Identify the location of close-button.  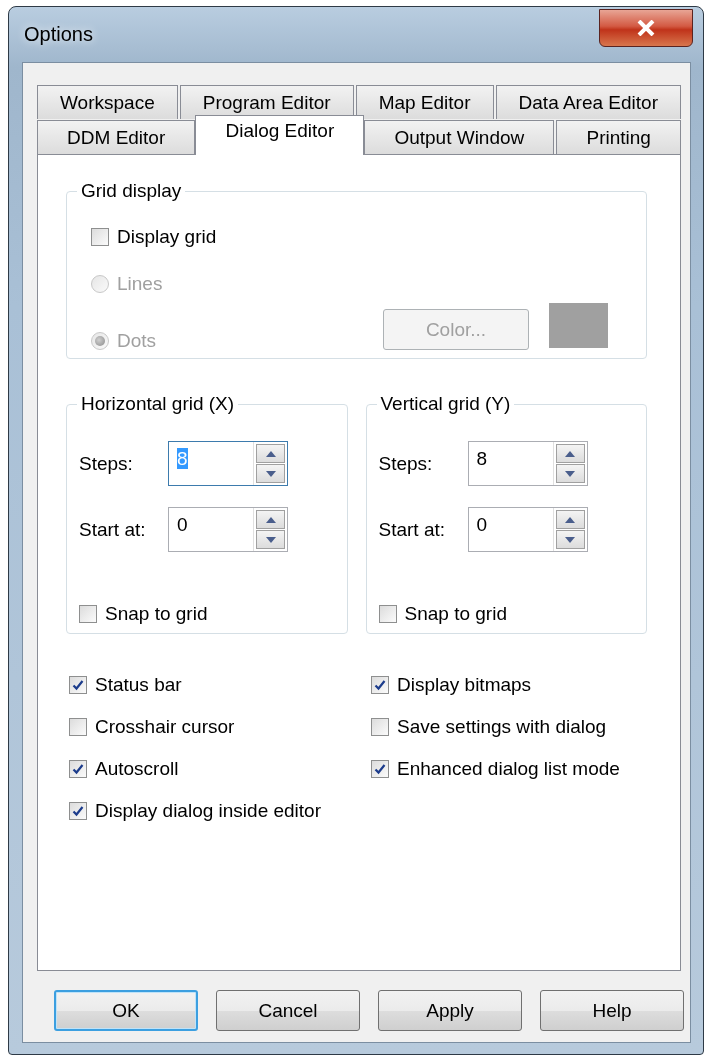
(646, 27).